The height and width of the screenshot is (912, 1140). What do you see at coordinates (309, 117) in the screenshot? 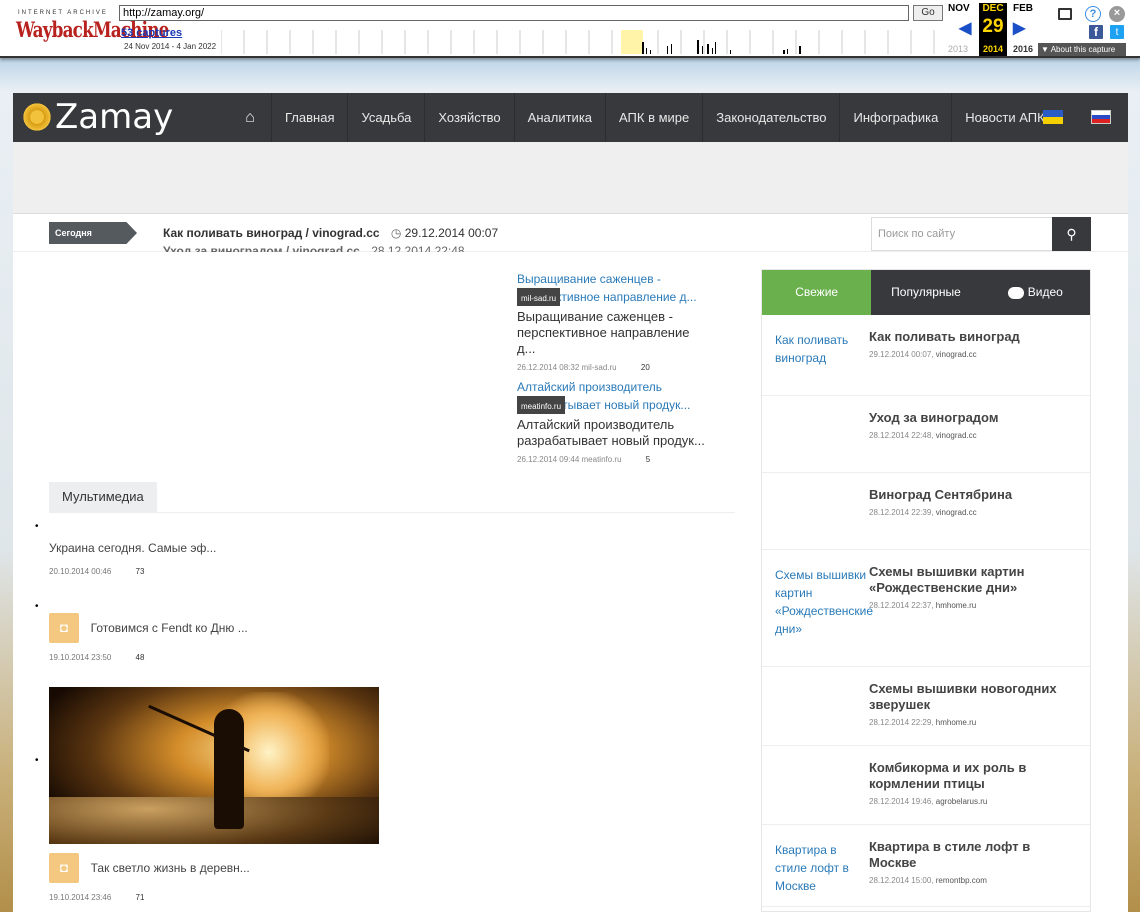
I see `nav-item-glavnaya: Главная` at bounding box center [309, 117].